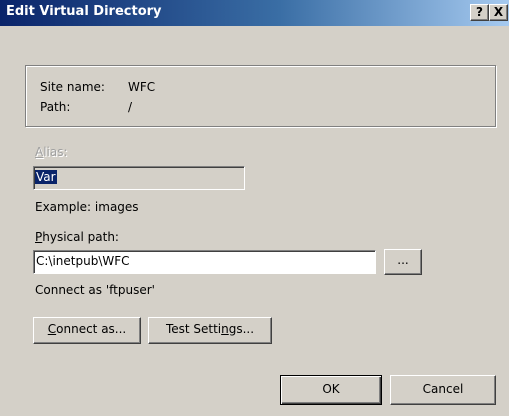  Describe the element at coordinates (46, 177) in the screenshot. I see `alias-value: Var` at that location.